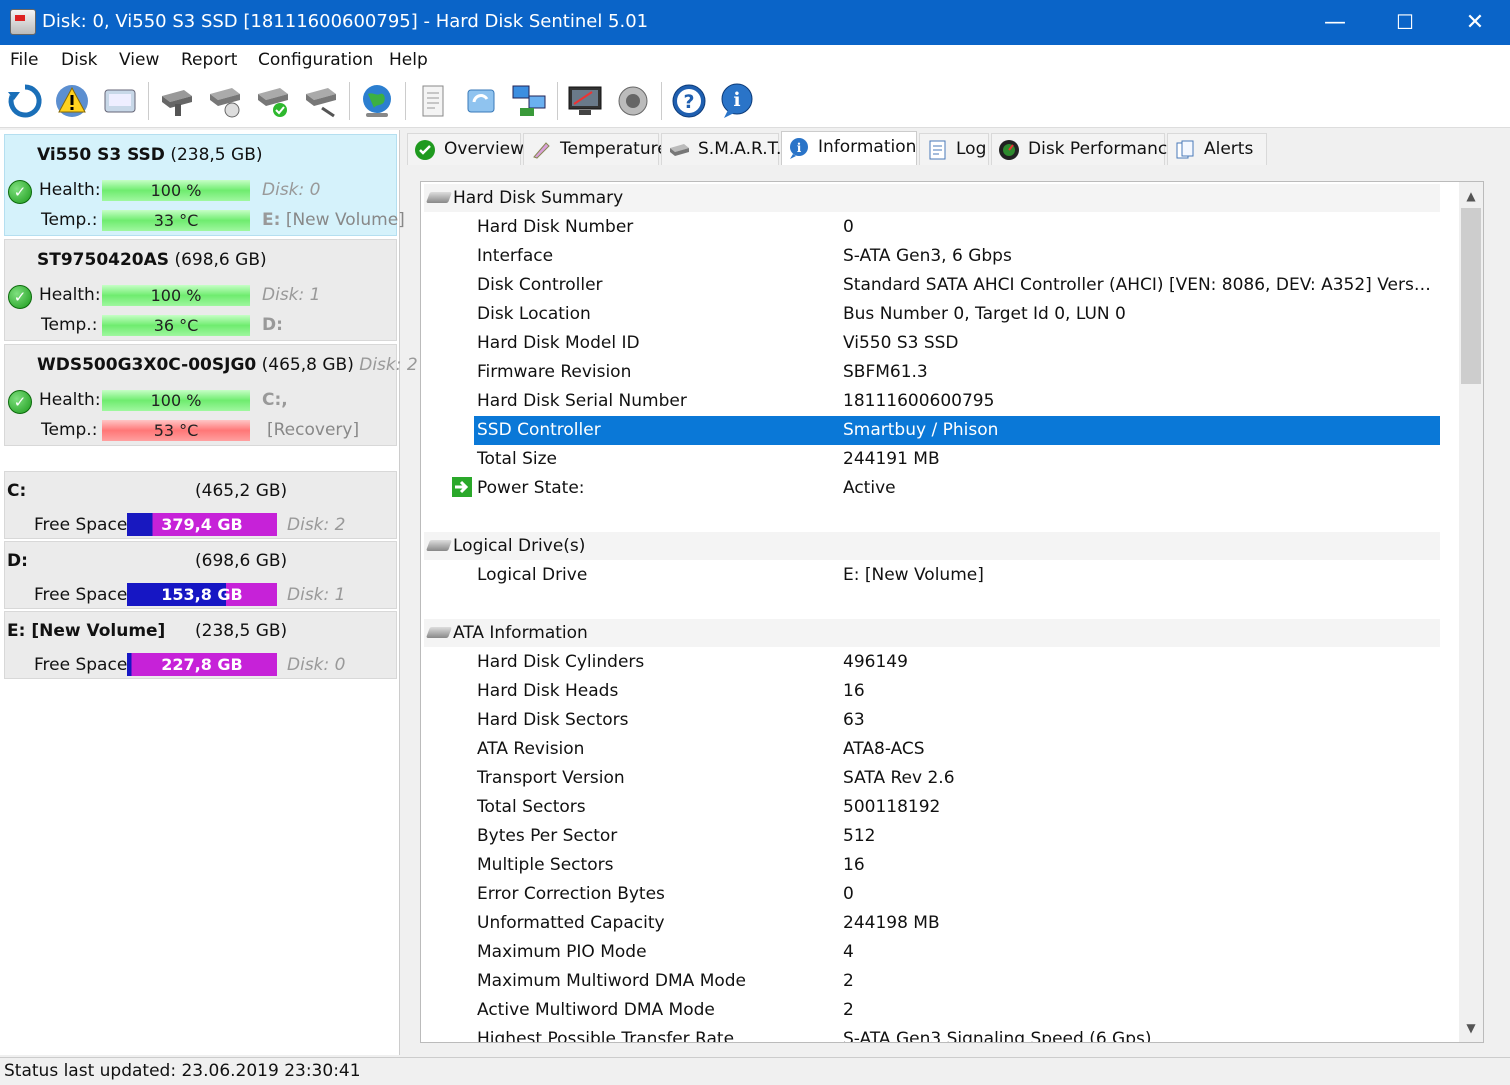 This screenshot has height=1085, width=1510. I want to click on scroll-up-arrow-icon: ▲, so click(1471, 196).